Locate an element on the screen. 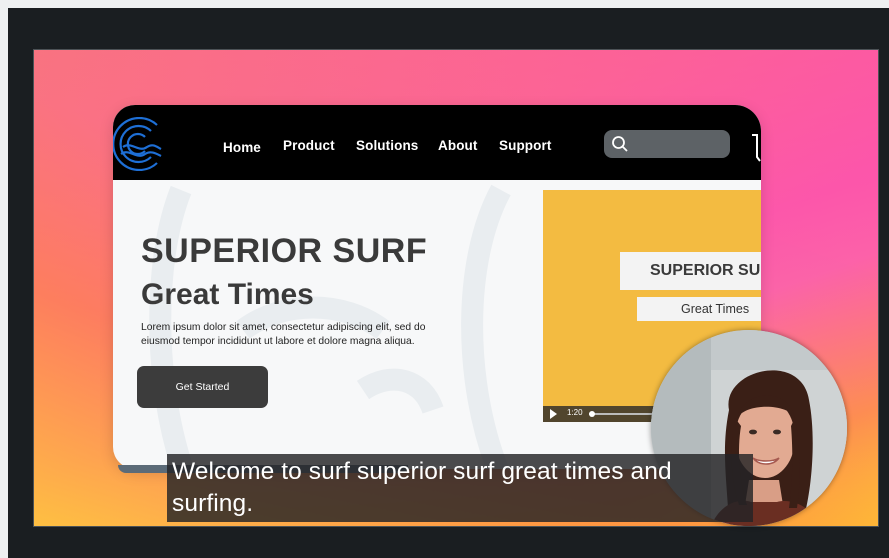  video-title-card: SUPERIOR SU is located at coordinates (690, 271).